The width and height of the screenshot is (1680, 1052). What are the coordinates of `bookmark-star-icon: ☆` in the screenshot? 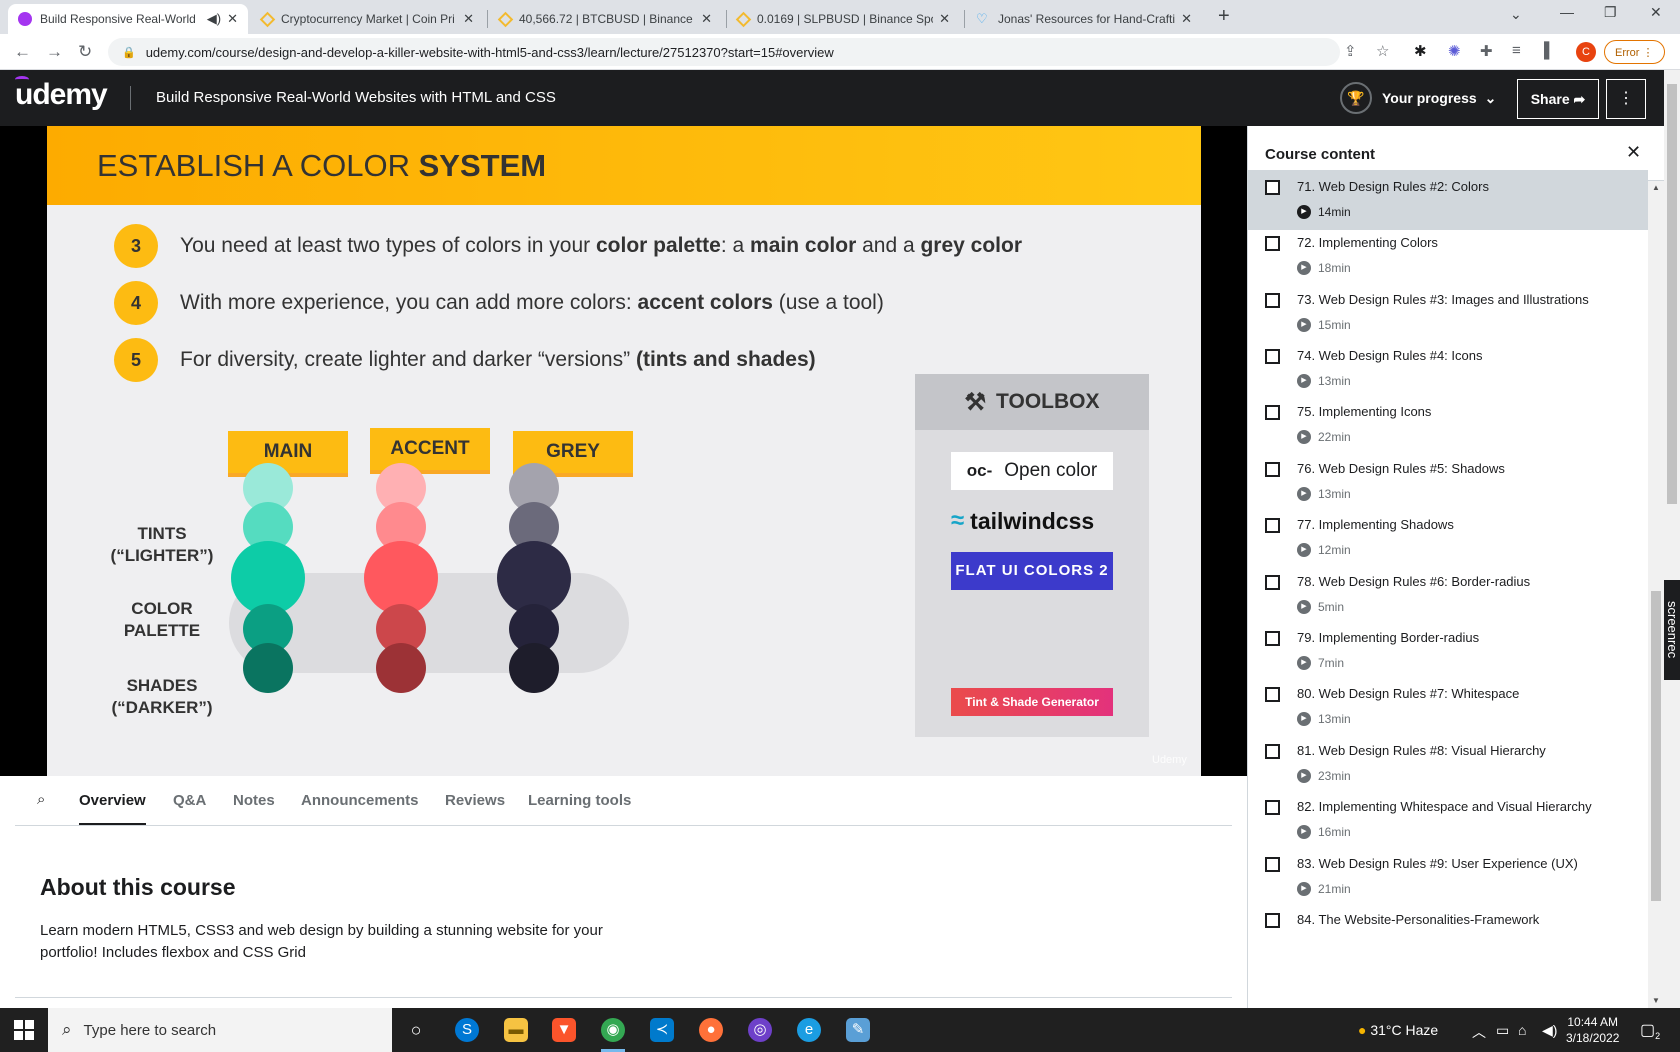 It's located at (1382, 51).